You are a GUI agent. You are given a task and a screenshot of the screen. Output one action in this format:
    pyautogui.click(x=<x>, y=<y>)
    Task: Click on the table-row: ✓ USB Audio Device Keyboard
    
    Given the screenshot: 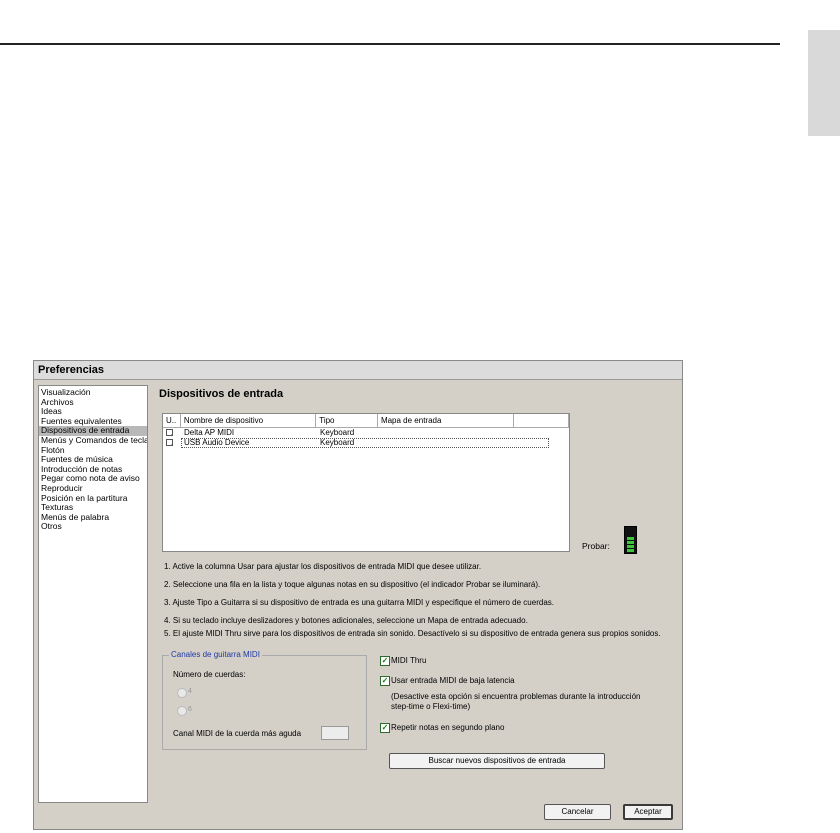 What is the action you would take?
    pyautogui.click(x=366, y=443)
    